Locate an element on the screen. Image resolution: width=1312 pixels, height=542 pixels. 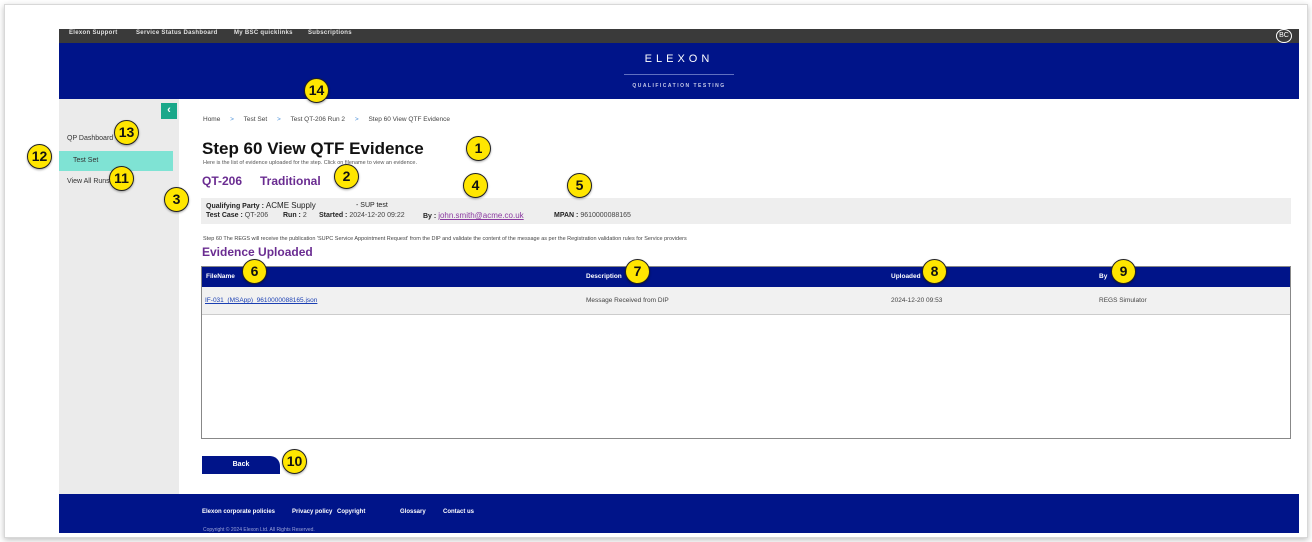
run-by: By : john.smith@acme.co.uk is located at coordinates (473, 215).